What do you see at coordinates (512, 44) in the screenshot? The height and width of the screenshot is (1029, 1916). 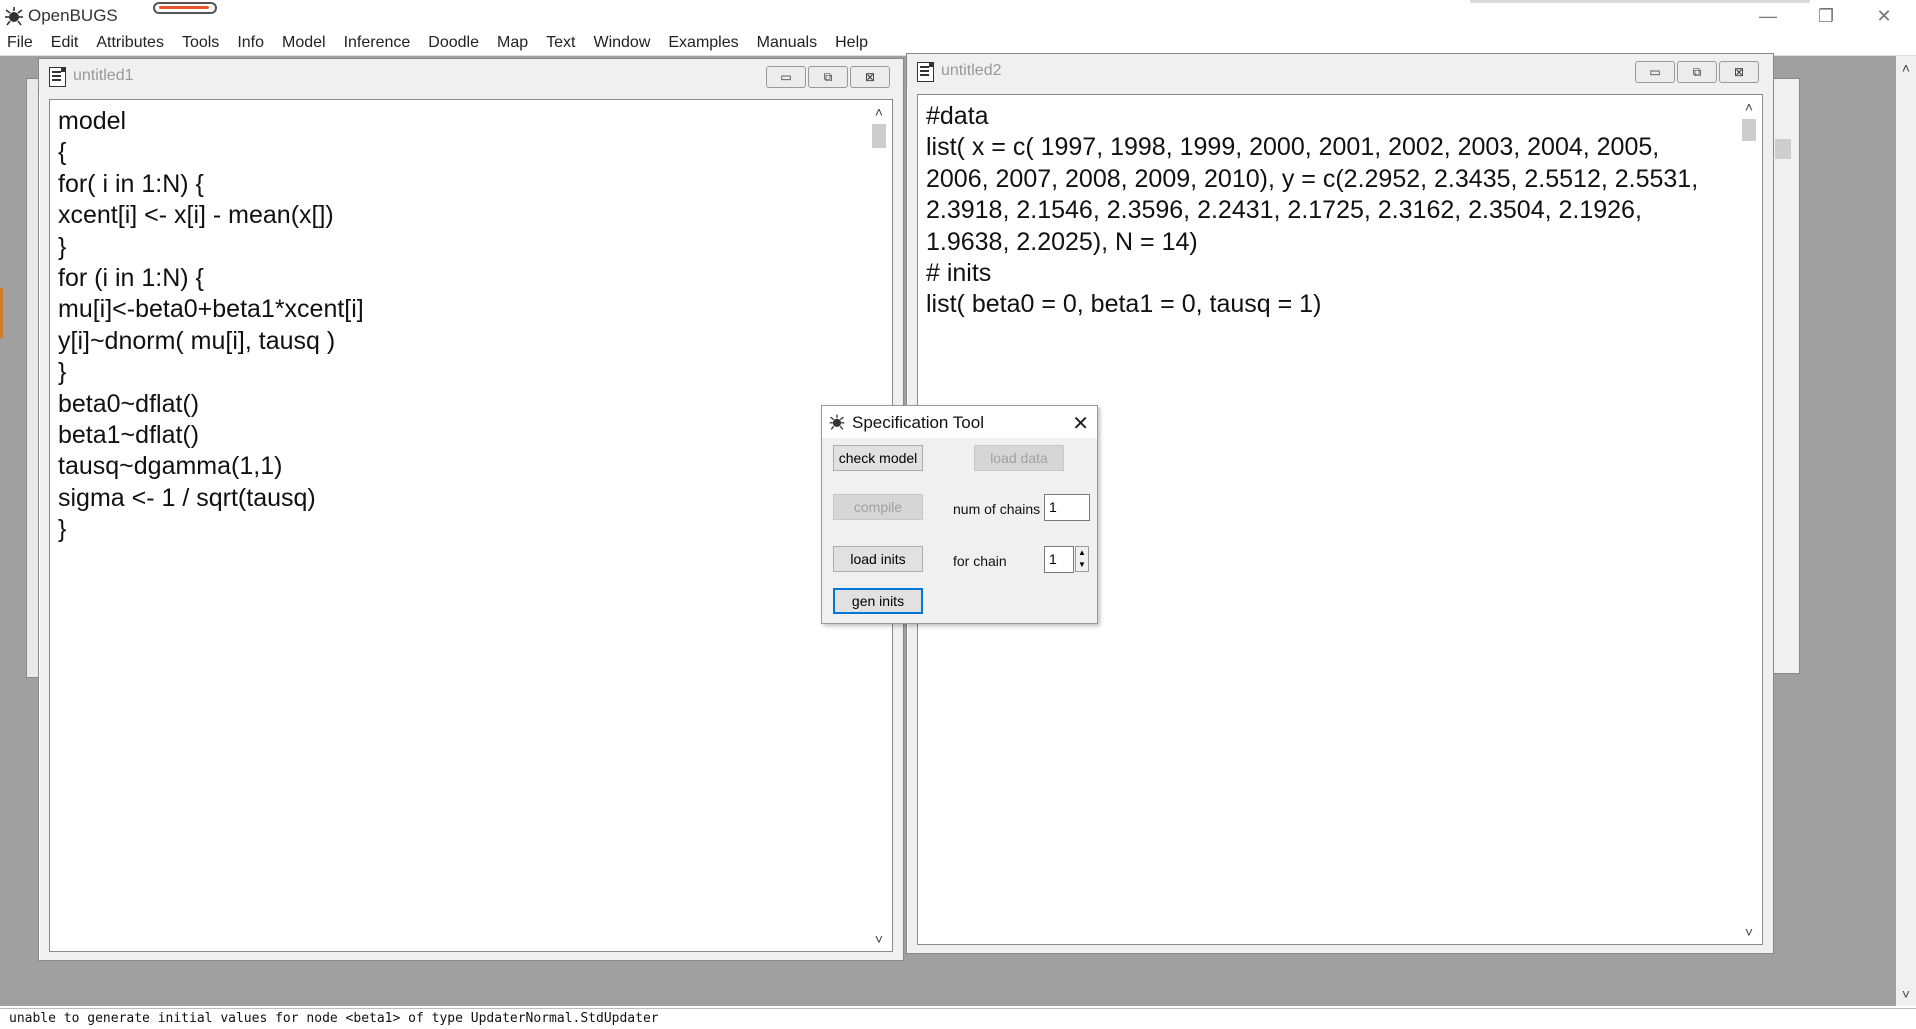 I see `menu-map: Map` at bounding box center [512, 44].